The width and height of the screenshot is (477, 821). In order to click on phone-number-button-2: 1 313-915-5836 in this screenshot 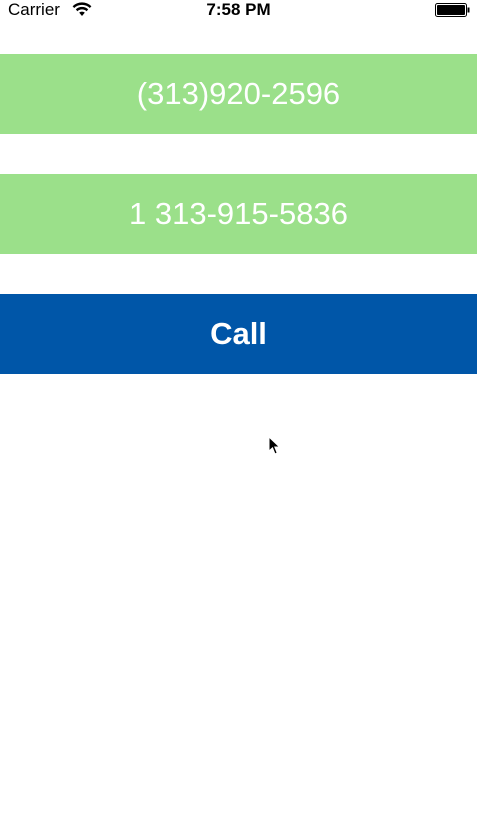, I will do `click(238, 214)`.